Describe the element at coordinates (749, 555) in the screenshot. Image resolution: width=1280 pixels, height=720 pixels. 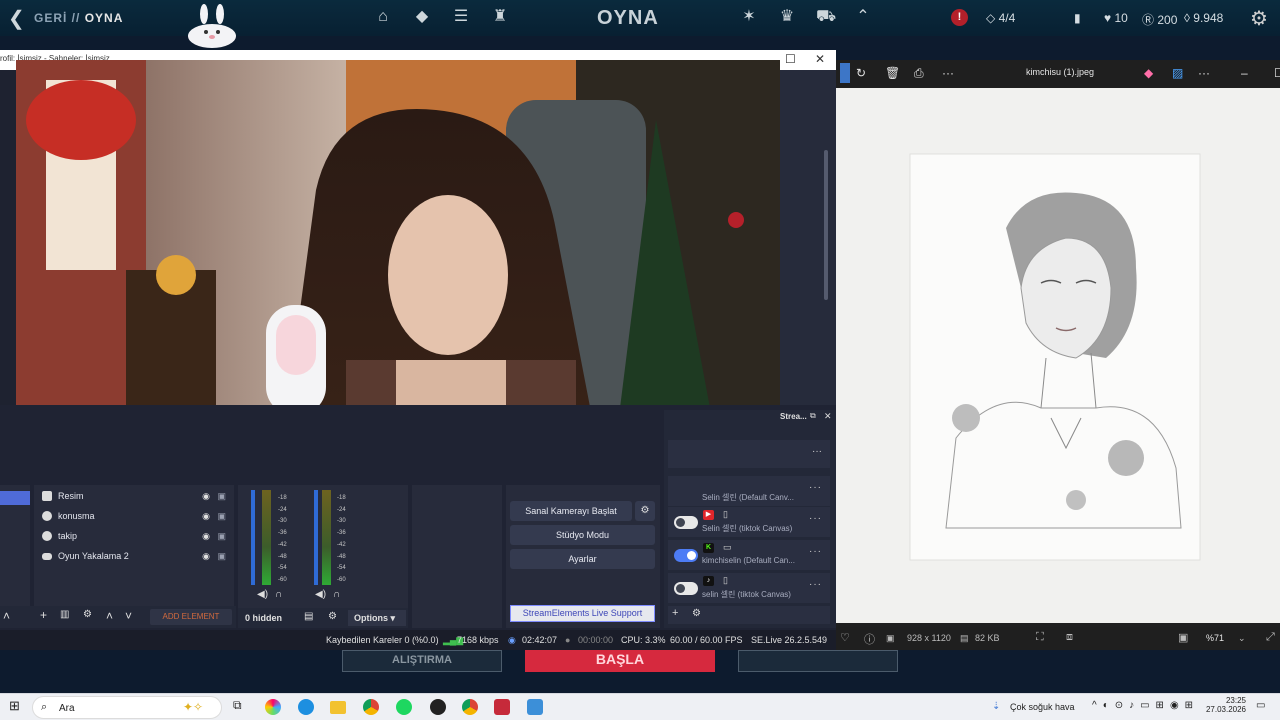
I see `destination-row: K ▭ kimchiselin (Default Can... ···` at that location.